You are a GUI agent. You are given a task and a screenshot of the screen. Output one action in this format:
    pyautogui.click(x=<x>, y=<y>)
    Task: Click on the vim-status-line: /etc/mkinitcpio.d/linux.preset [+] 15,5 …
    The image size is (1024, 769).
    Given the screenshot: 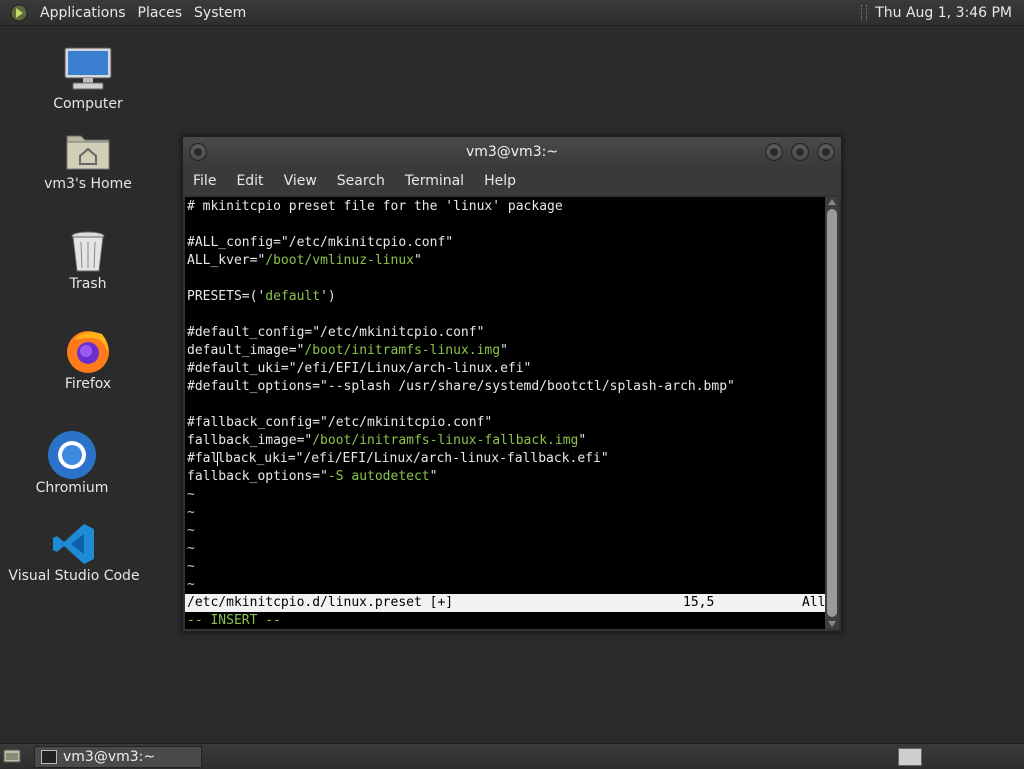 What is the action you would take?
    pyautogui.click(x=505, y=603)
    